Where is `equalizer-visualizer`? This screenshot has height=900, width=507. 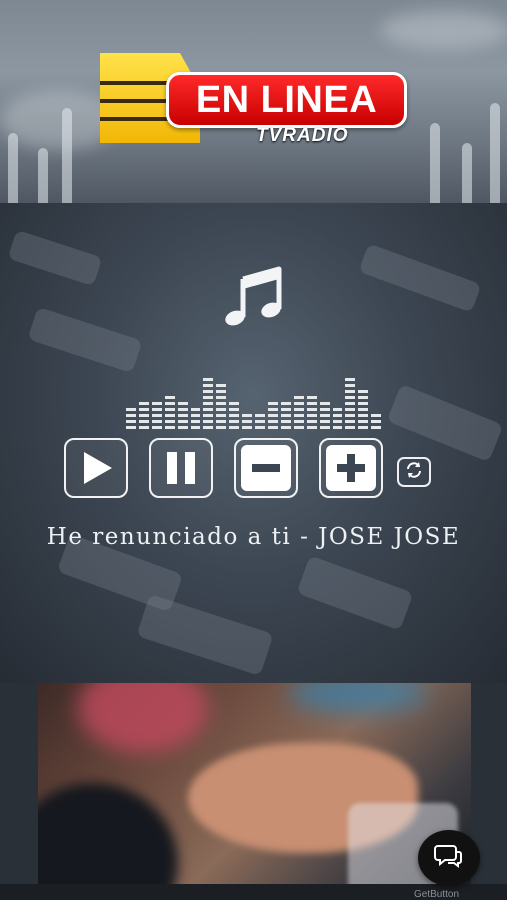
equalizer-visualizer is located at coordinates (254, 401).